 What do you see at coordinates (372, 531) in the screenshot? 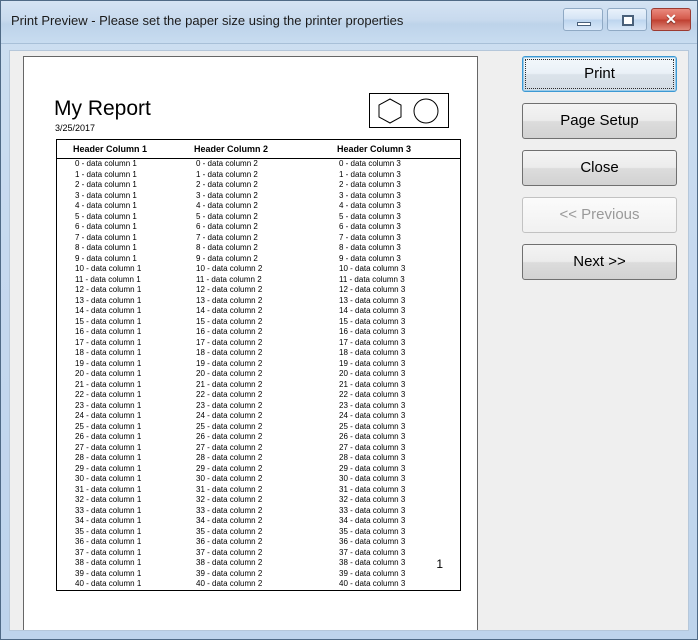
I see `table-cell: 35 - data column 3` at bounding box center [372, 531].